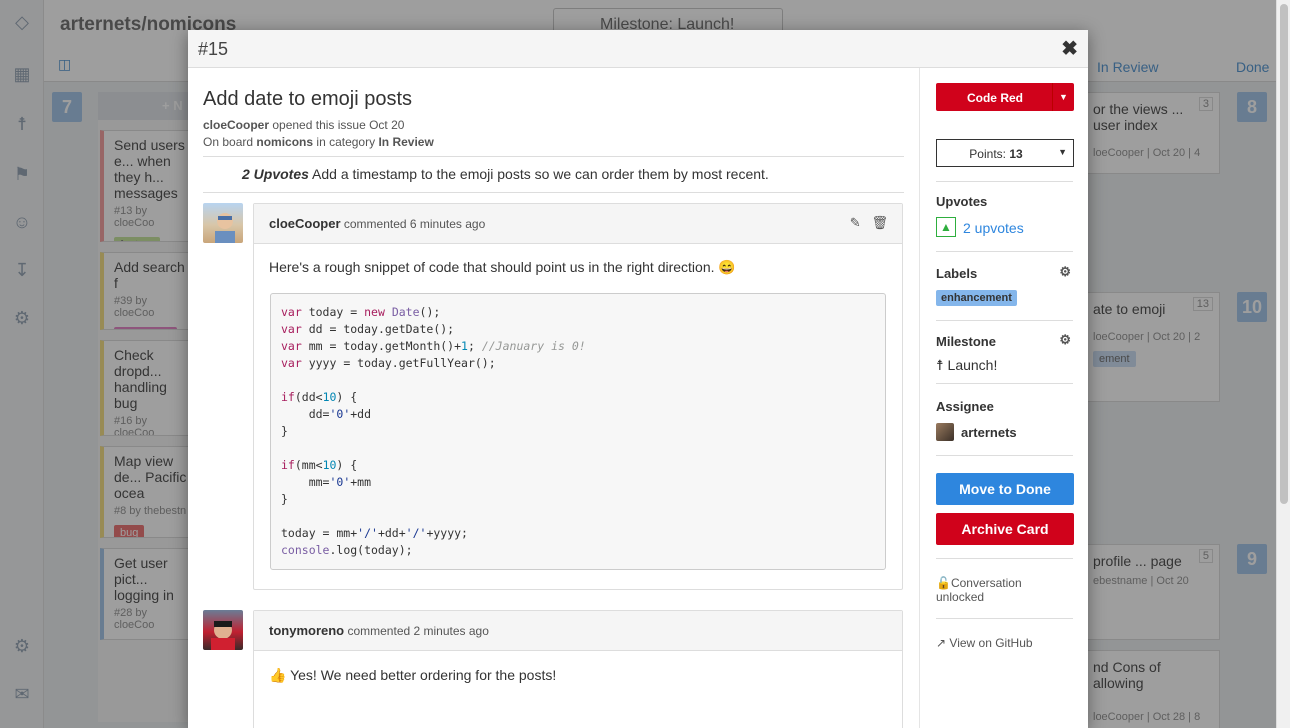 This screenshot has width=1290, height=728. What do you see at coordinates (405, 142) in the screenshot?
I see `category-name: In Review` at bounding box center [405, 142].